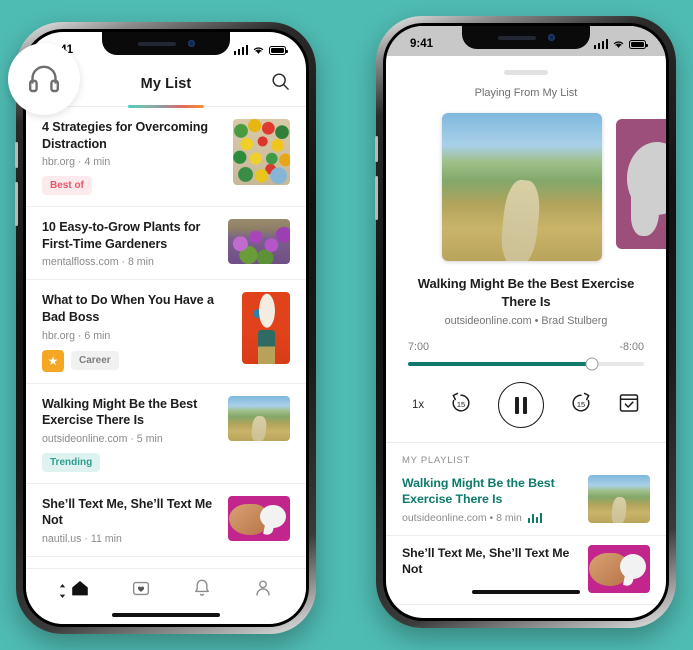 This screenshot has width=693, height=650. I want to click on cellular-bars-icon, so click(240, 50).